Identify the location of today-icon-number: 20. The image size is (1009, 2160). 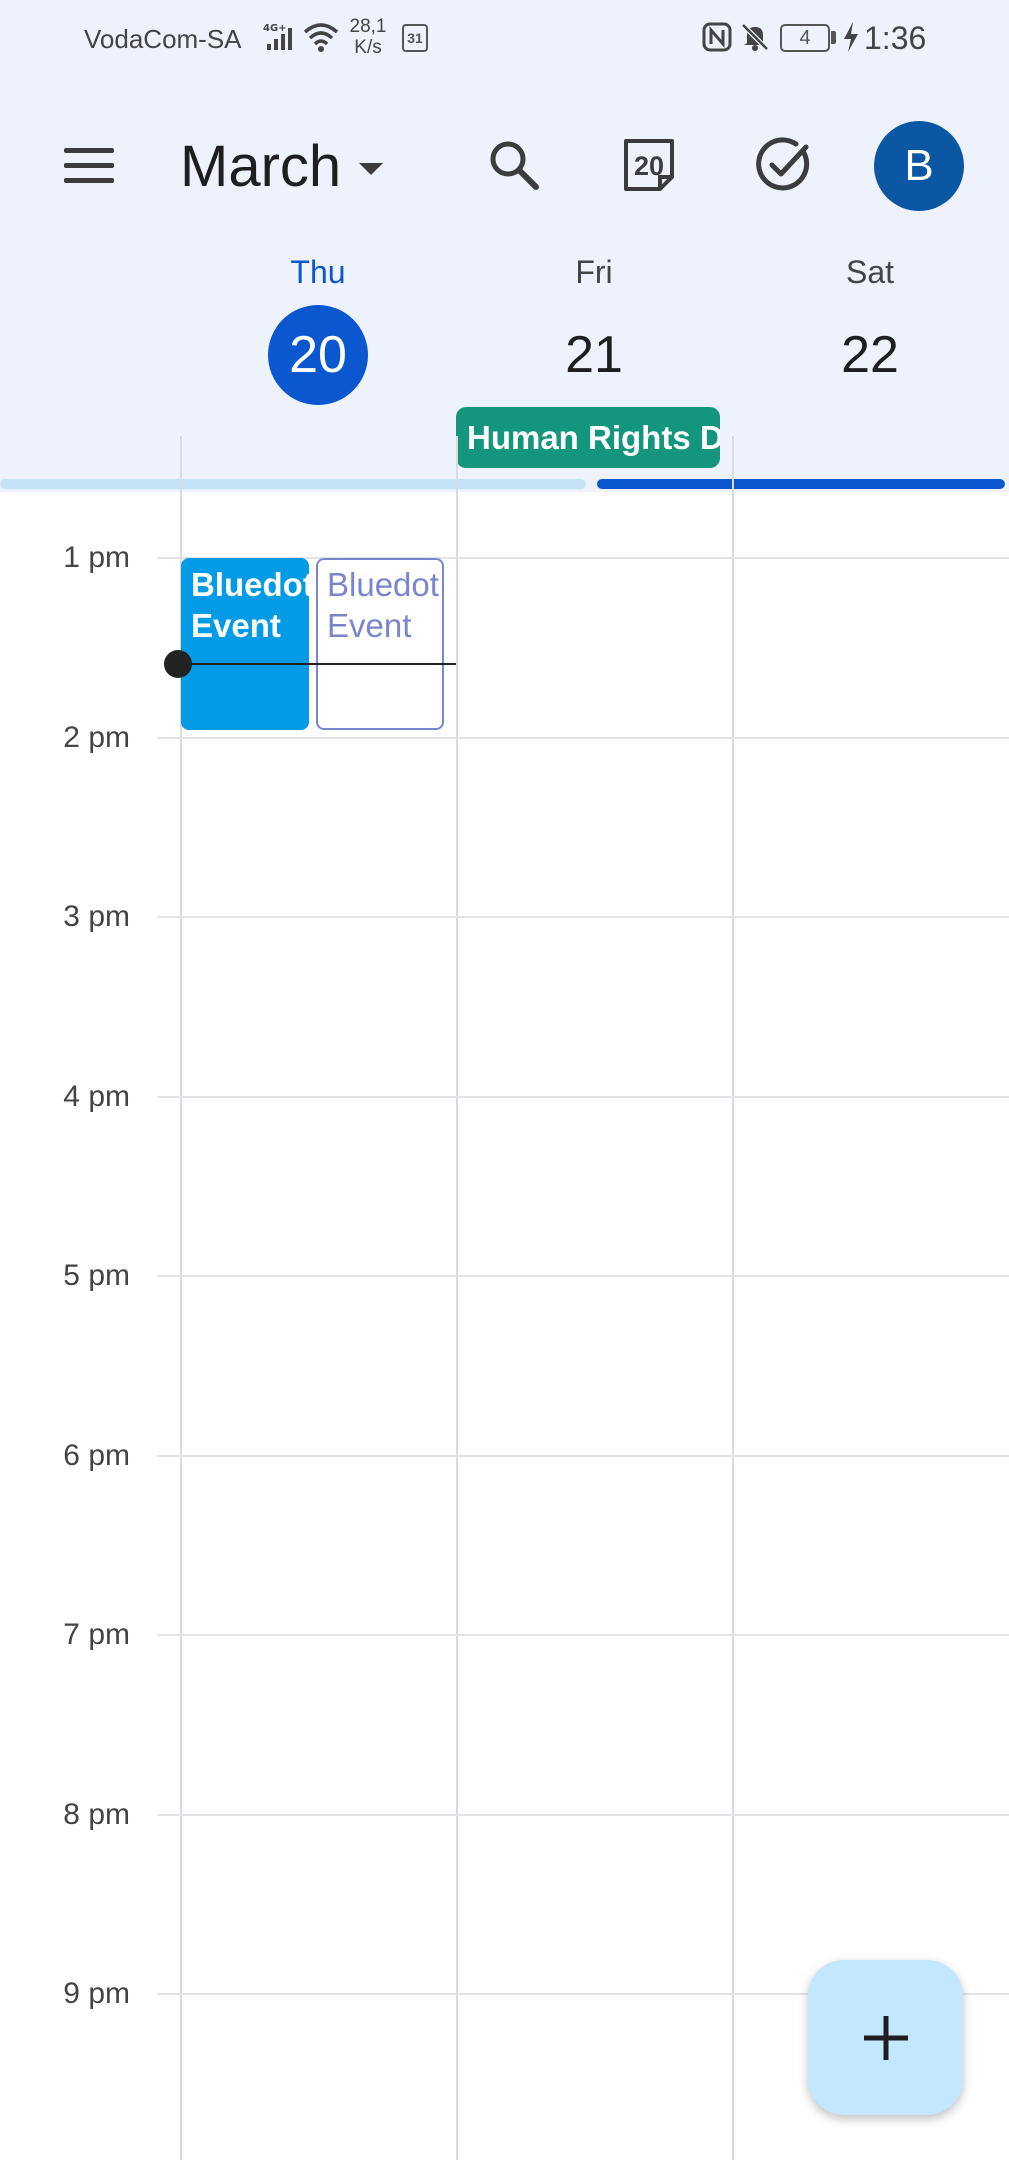
(649, 166).